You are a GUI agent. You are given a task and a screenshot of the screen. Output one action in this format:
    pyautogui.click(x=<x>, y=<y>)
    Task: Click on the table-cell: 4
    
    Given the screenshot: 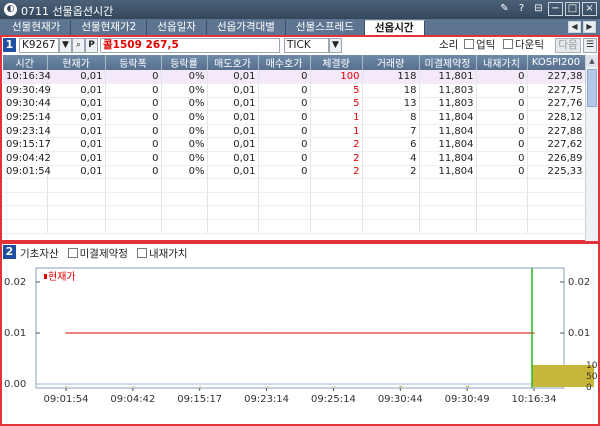 What is the action you would take?
    pyautogui.click(x=391, y=158)
    